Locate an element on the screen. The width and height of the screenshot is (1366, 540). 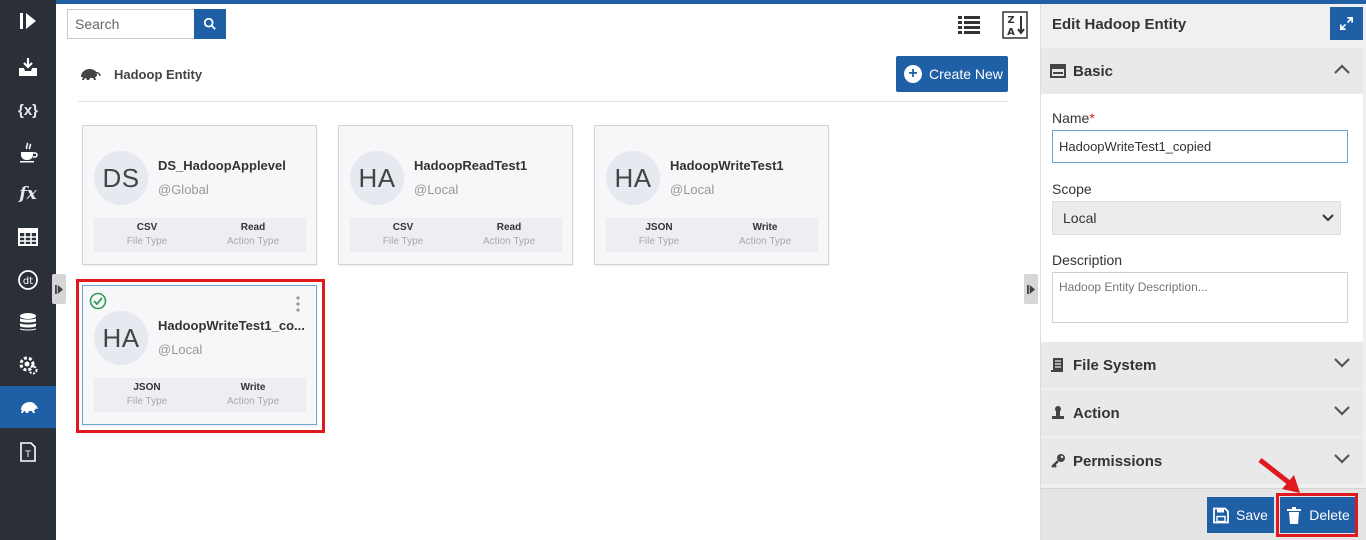
file-stack-icon is located at coordinates (1057, 365).